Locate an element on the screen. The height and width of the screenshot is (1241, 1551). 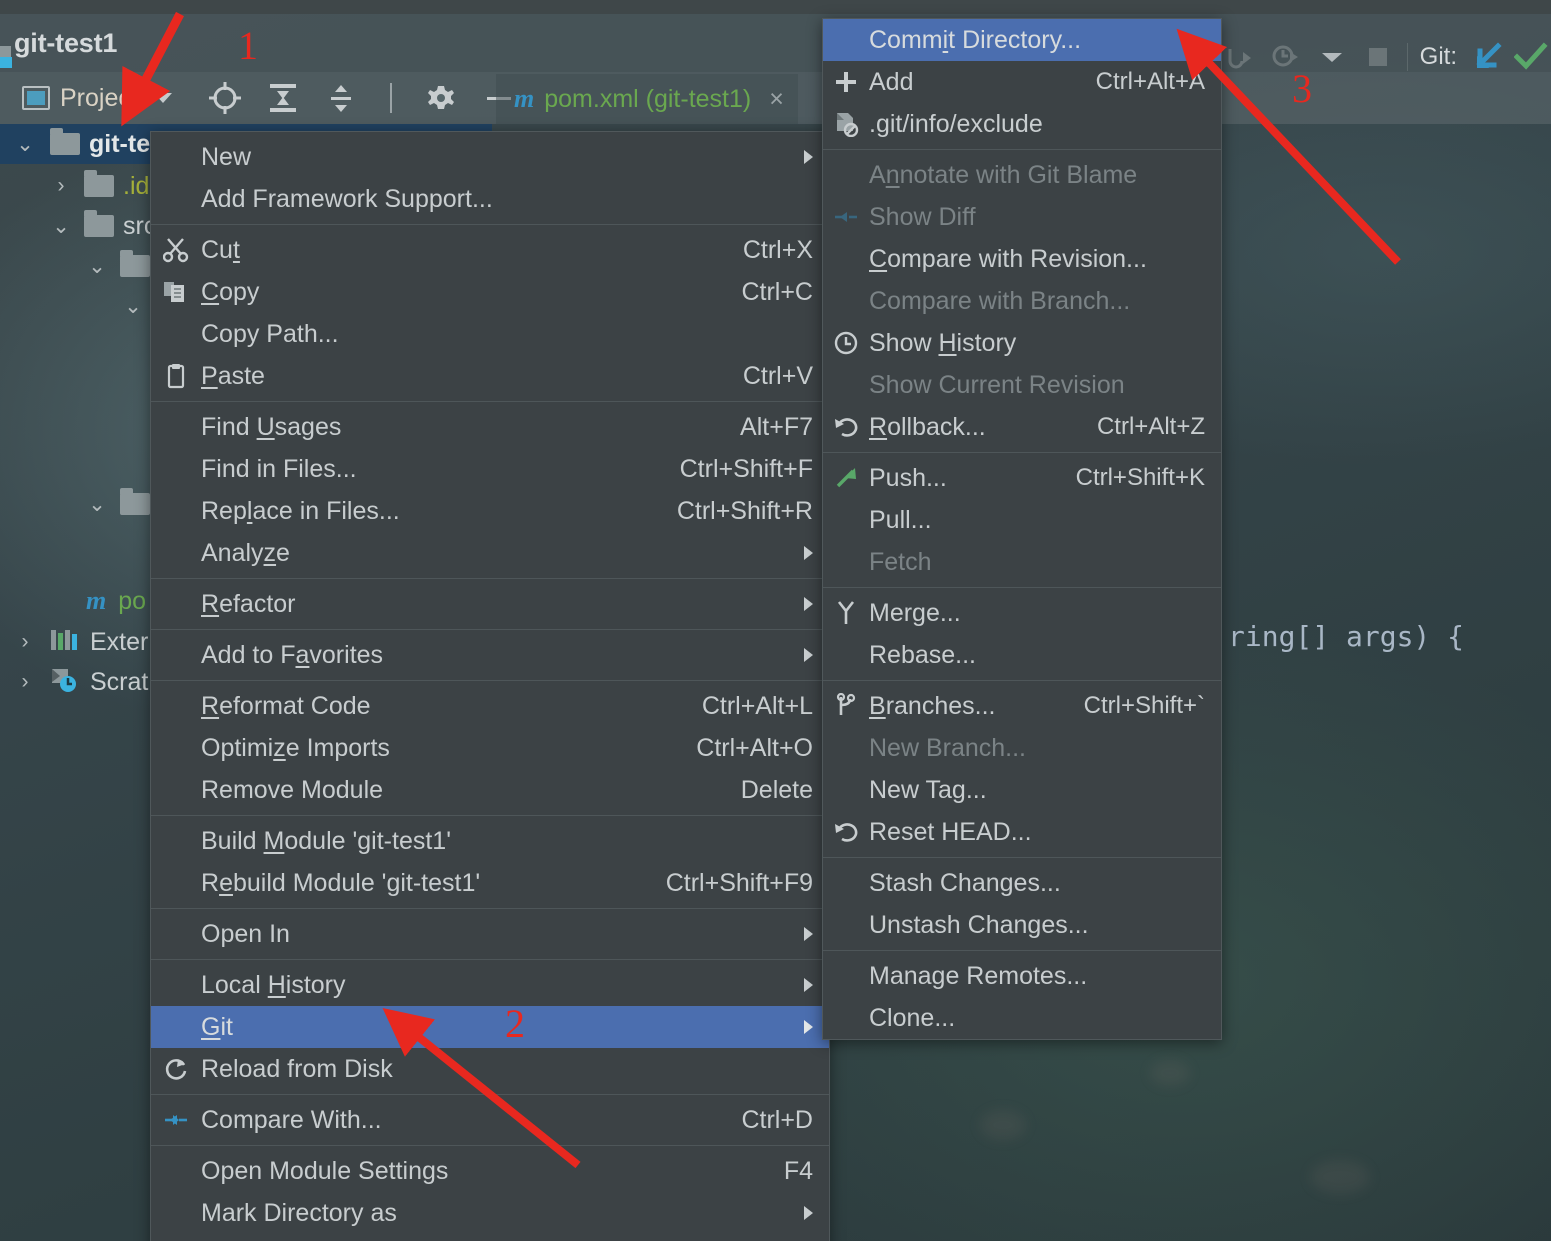
menu-item-label: Add is located at coordinates (891, 81).